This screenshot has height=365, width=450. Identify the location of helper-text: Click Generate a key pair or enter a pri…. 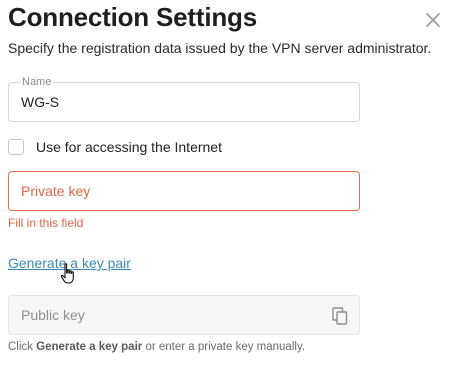
(156, 347).